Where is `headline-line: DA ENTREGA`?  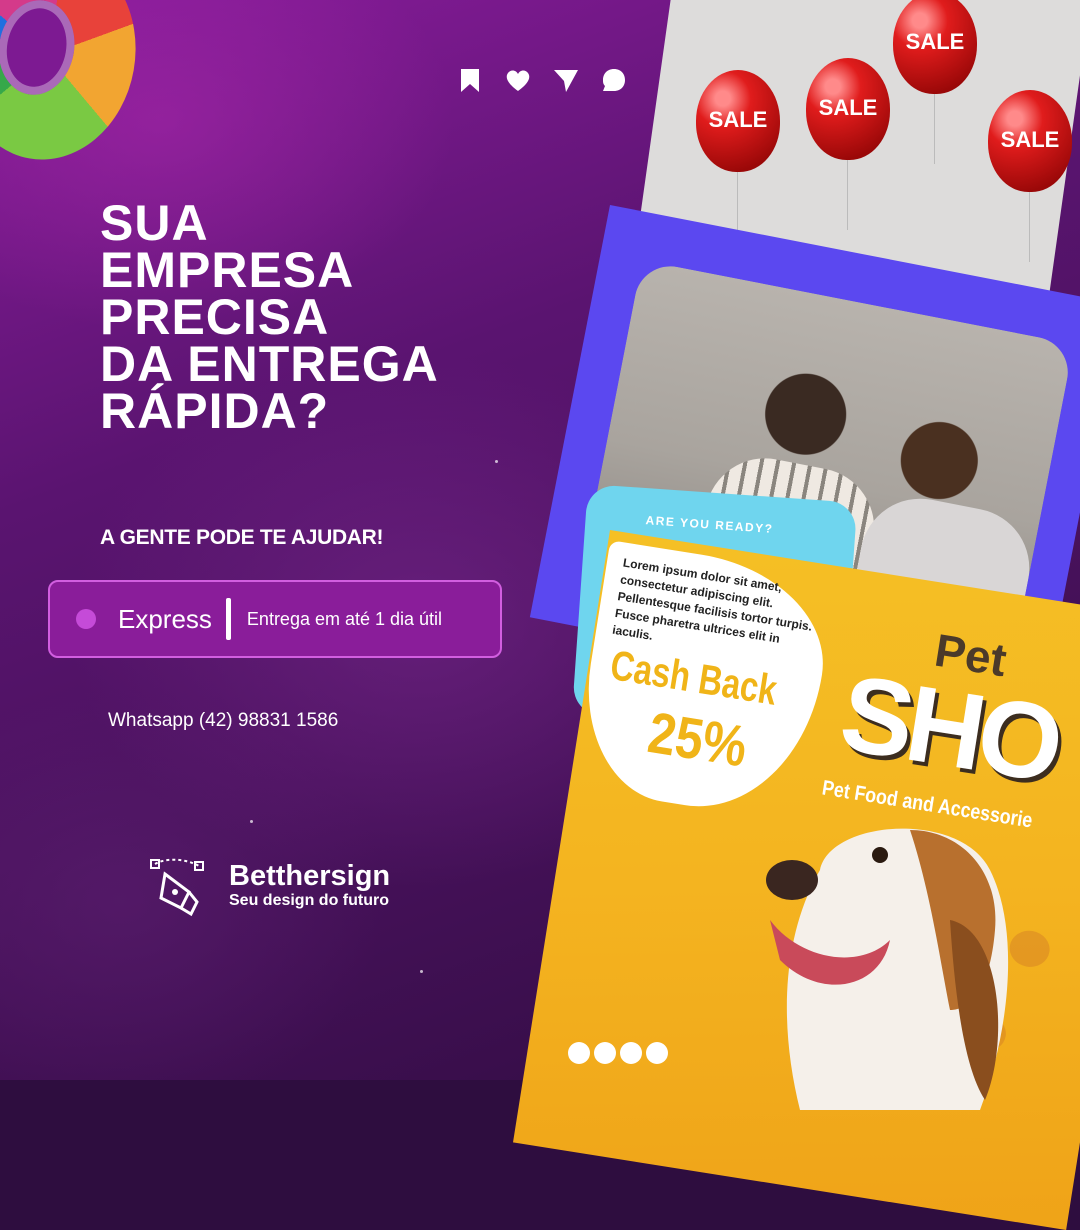
headline-line: DA ENTREGA is located at coordinates (269, 364).